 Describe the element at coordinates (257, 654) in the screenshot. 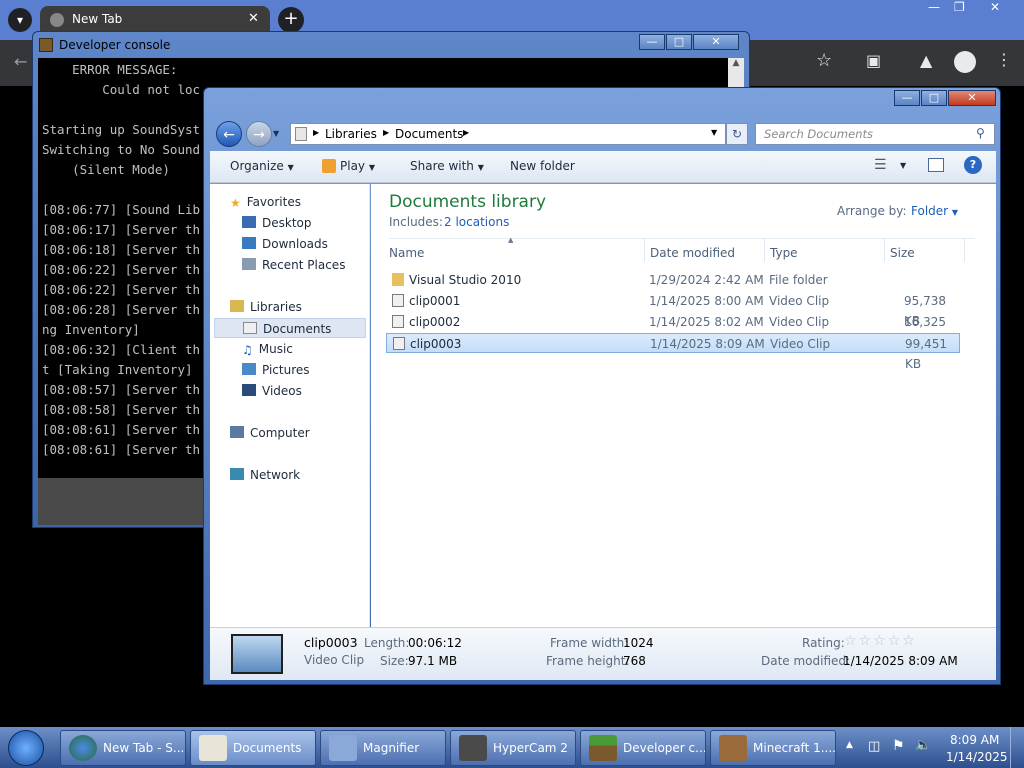

I see `video-thumbnail` at that location.